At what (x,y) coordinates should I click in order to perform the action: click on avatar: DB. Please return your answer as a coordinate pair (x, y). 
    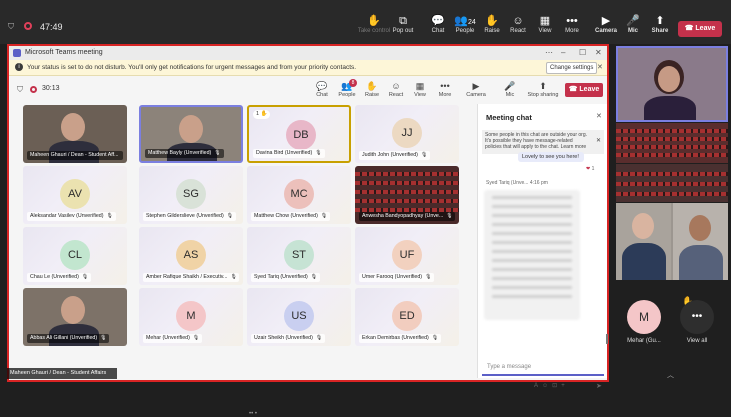
    Looking at the image, I should click on (301, 135).